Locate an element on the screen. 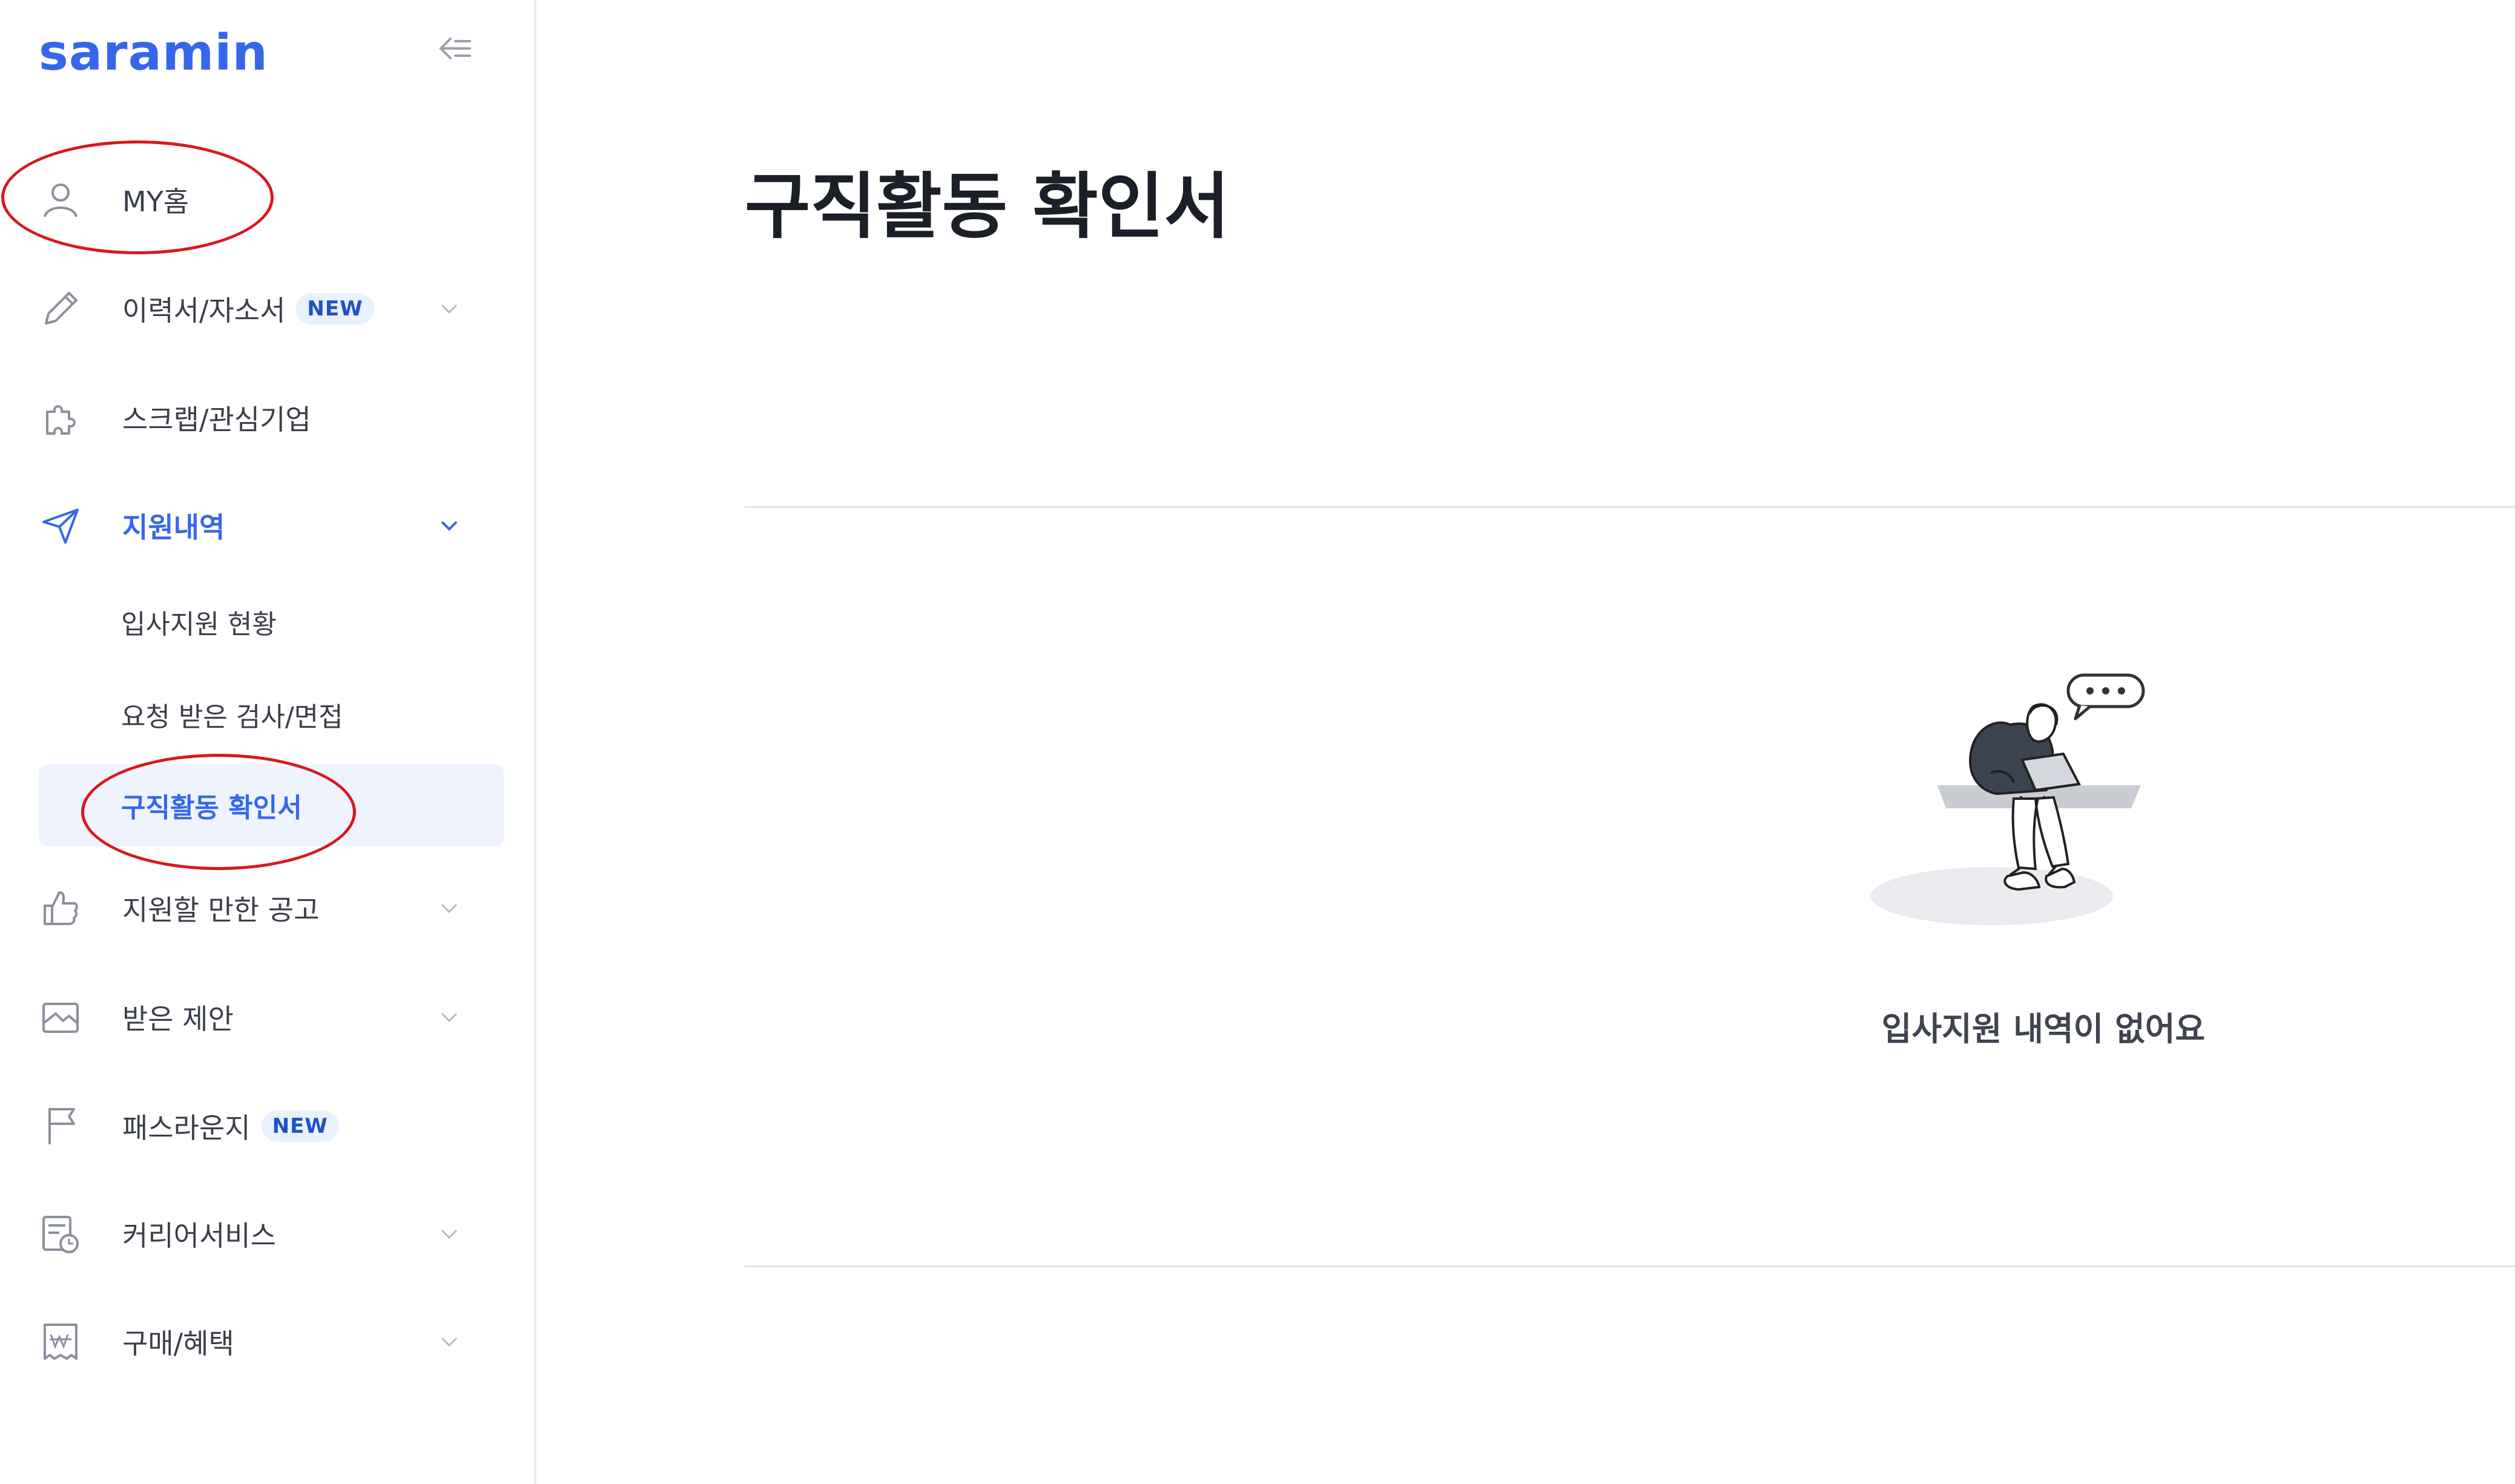  sidebar-item-scrap: 스크랩/관심기업 is located at coordinates (272, 417).